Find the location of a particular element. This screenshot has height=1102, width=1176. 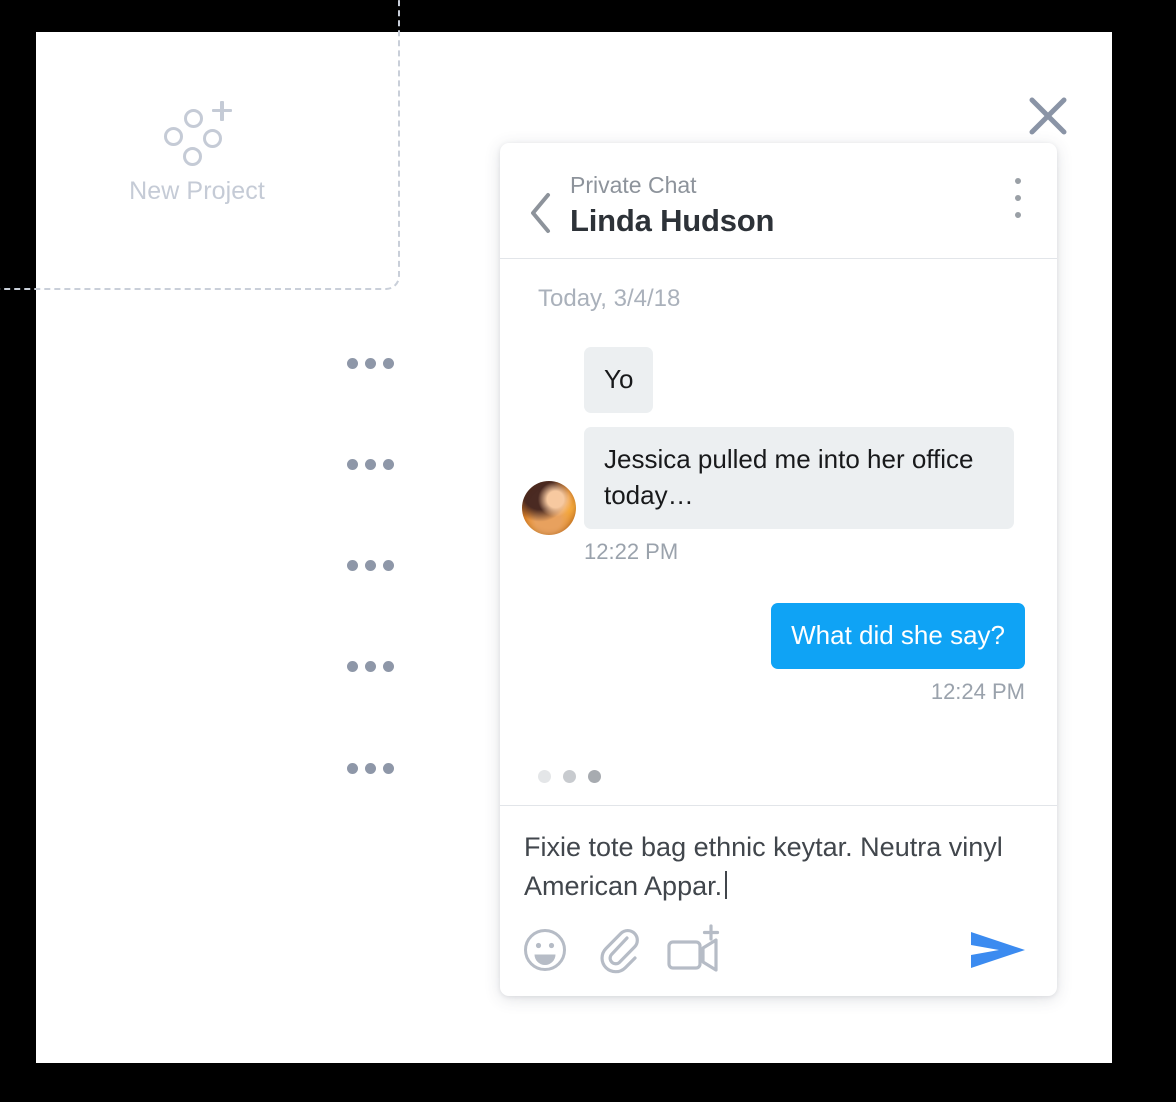

avatar is located at coordinates (549, 507).